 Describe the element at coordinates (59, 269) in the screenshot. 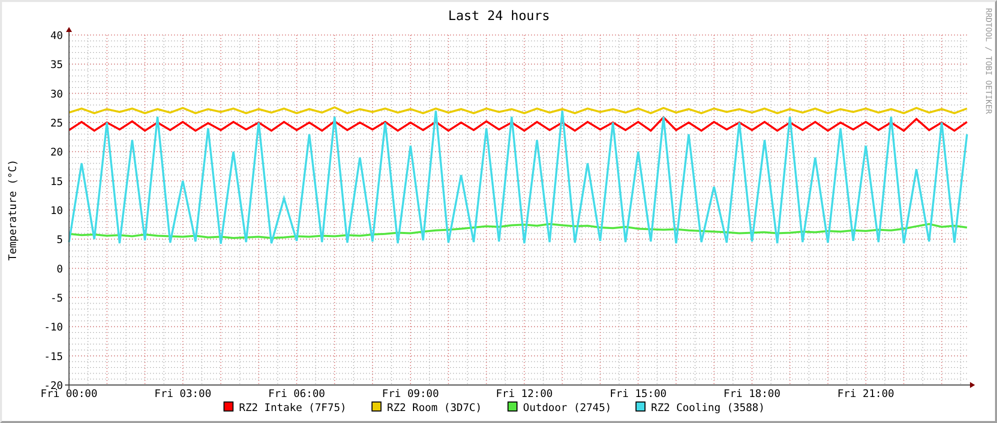

I see `y-tick-label: 0` at that location.